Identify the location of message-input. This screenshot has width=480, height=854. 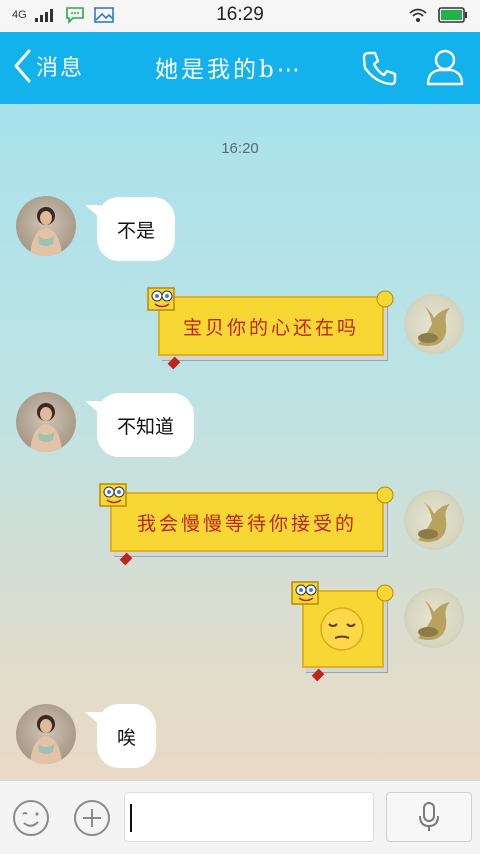
(249, 817).